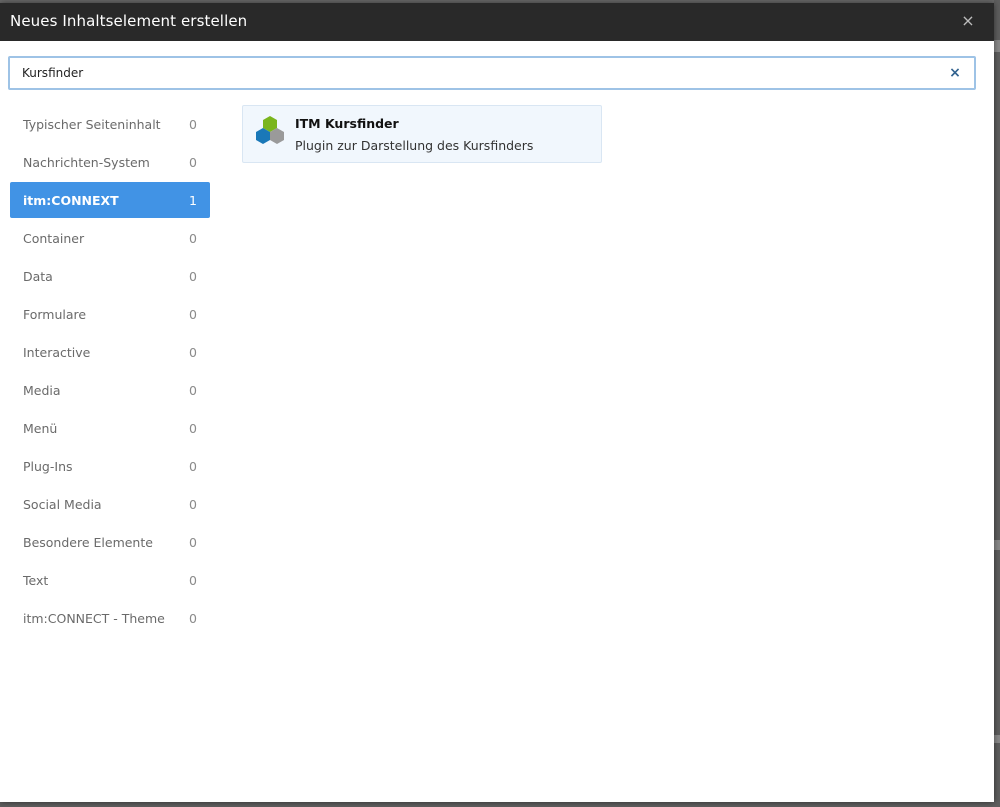 The image size is (1000, 807). I want to click on category-label: Plug-Ins, so click(48, 466).